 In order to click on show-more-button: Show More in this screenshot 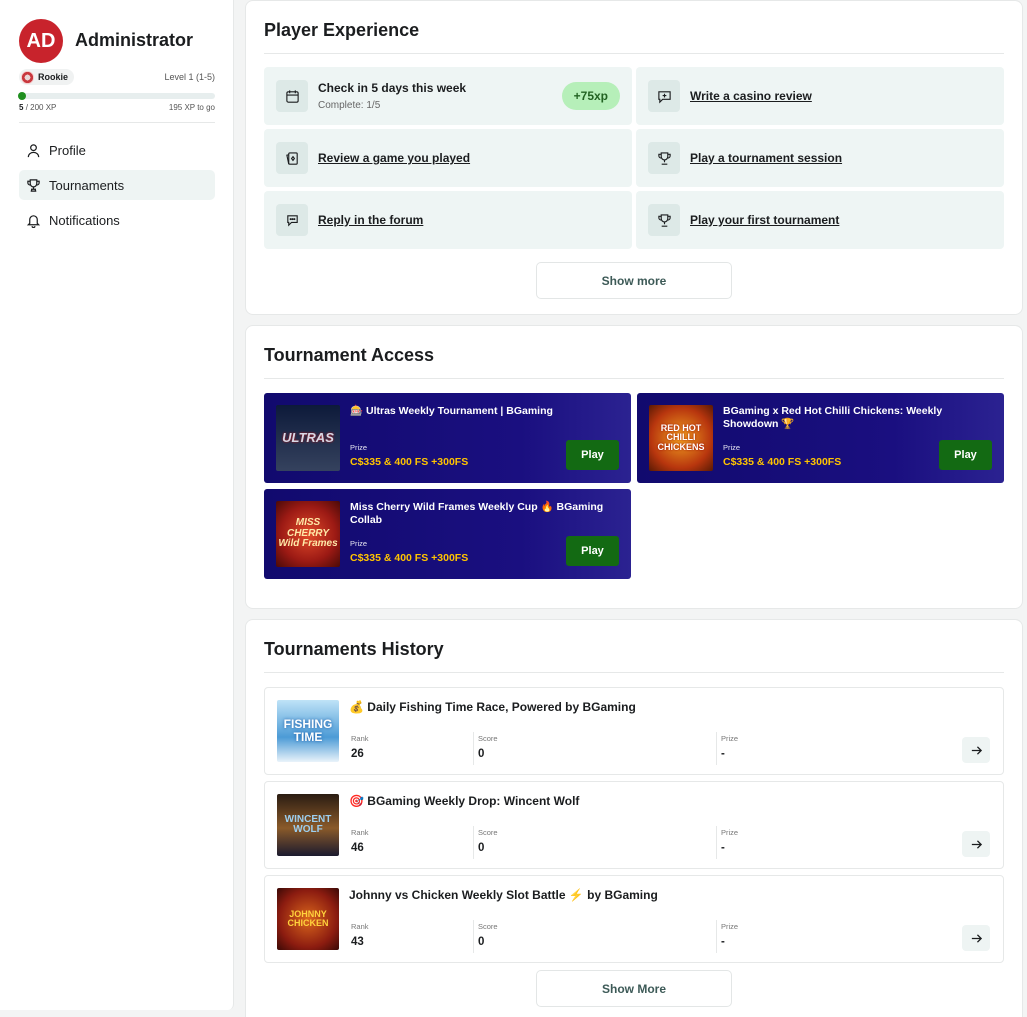, I will do `click(634, 988)`.